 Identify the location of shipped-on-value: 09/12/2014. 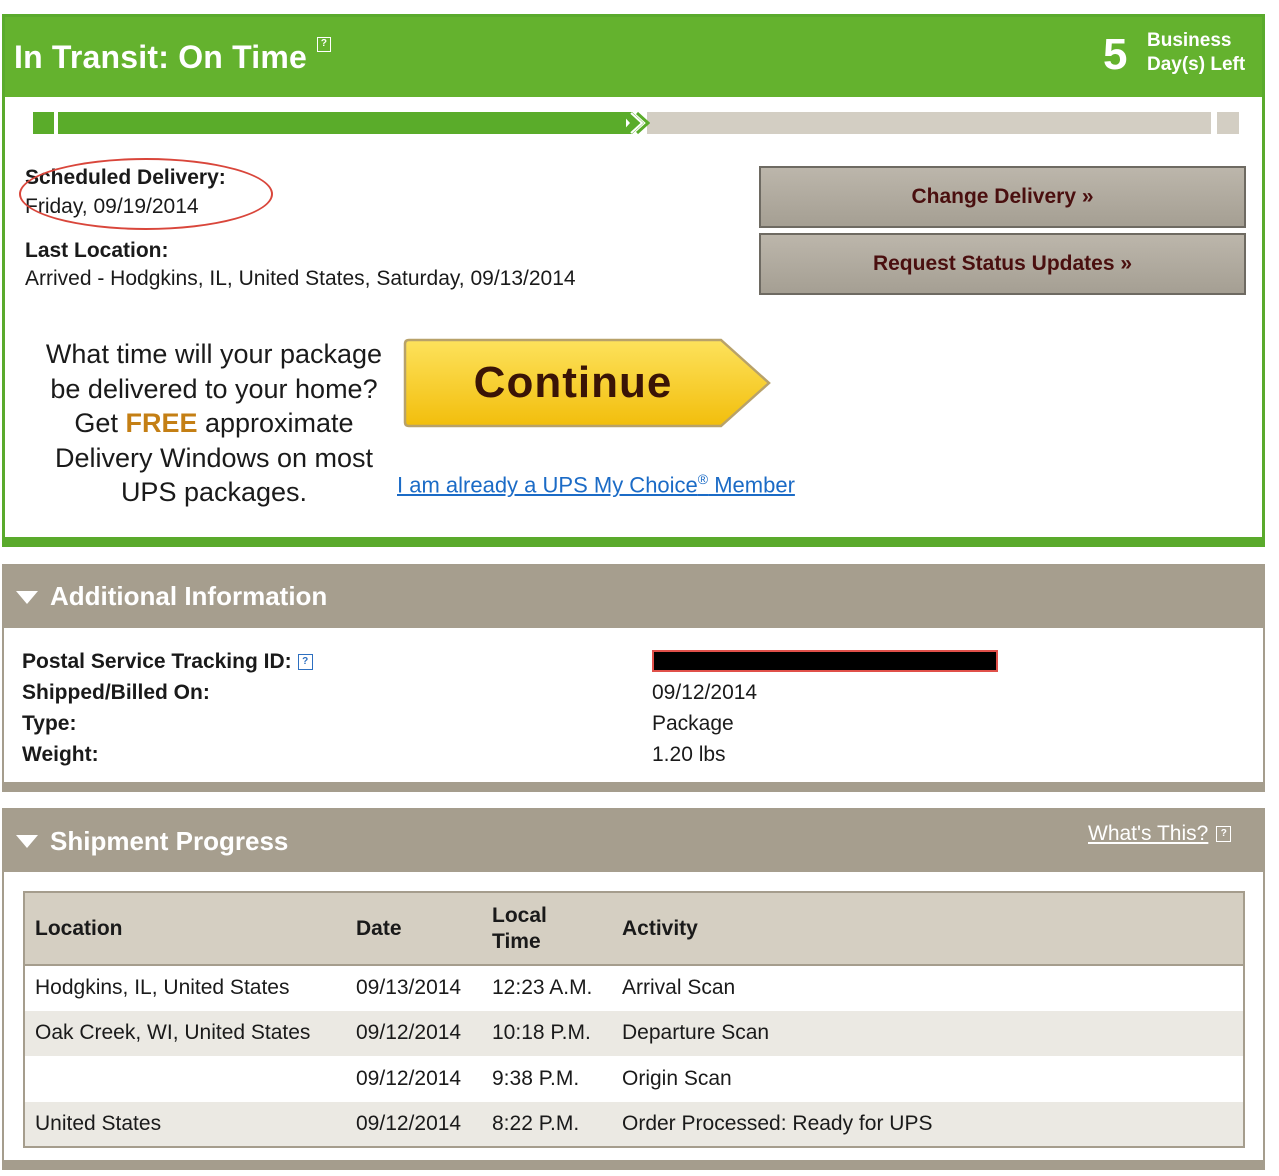
(705, 692).